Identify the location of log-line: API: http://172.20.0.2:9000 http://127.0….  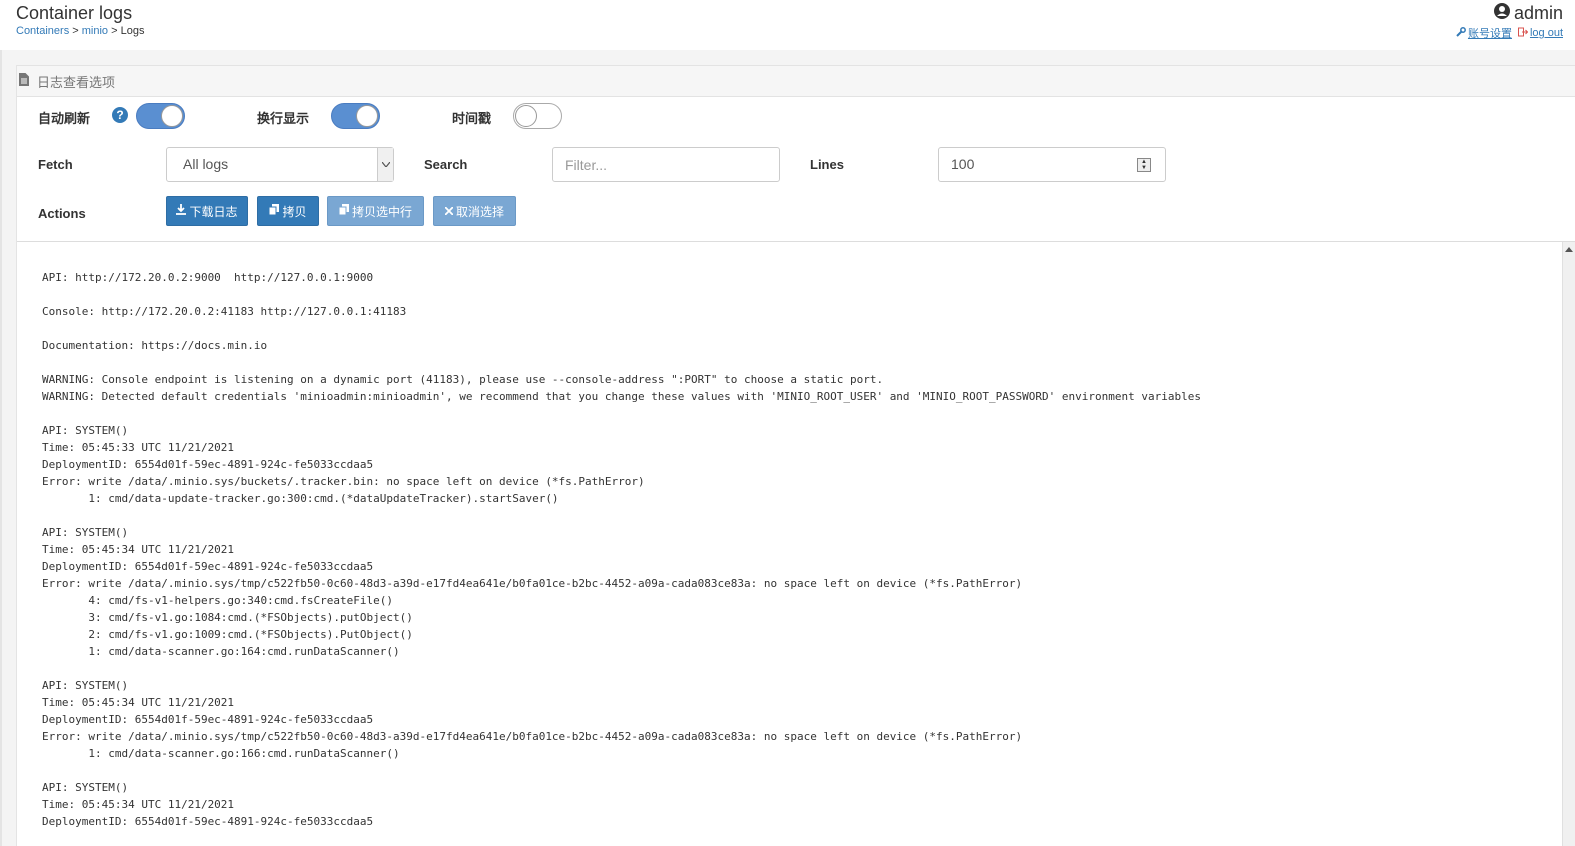
(798, 277).